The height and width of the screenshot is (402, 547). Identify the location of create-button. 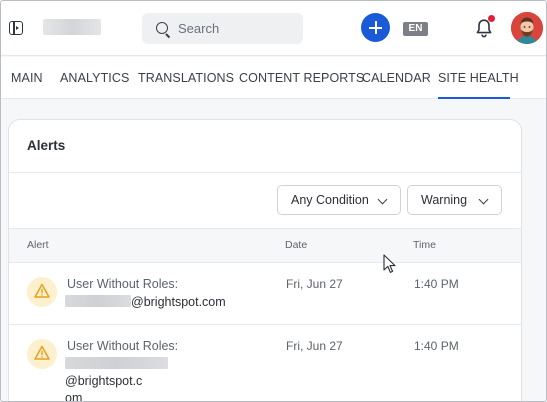
(375, 27).